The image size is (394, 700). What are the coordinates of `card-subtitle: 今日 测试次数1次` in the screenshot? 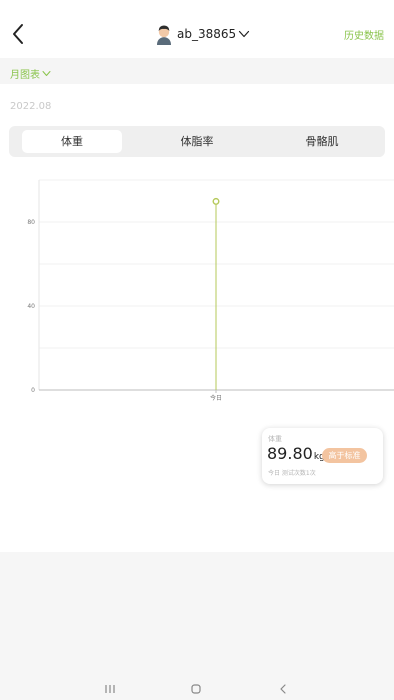 It's located at (292, 473).